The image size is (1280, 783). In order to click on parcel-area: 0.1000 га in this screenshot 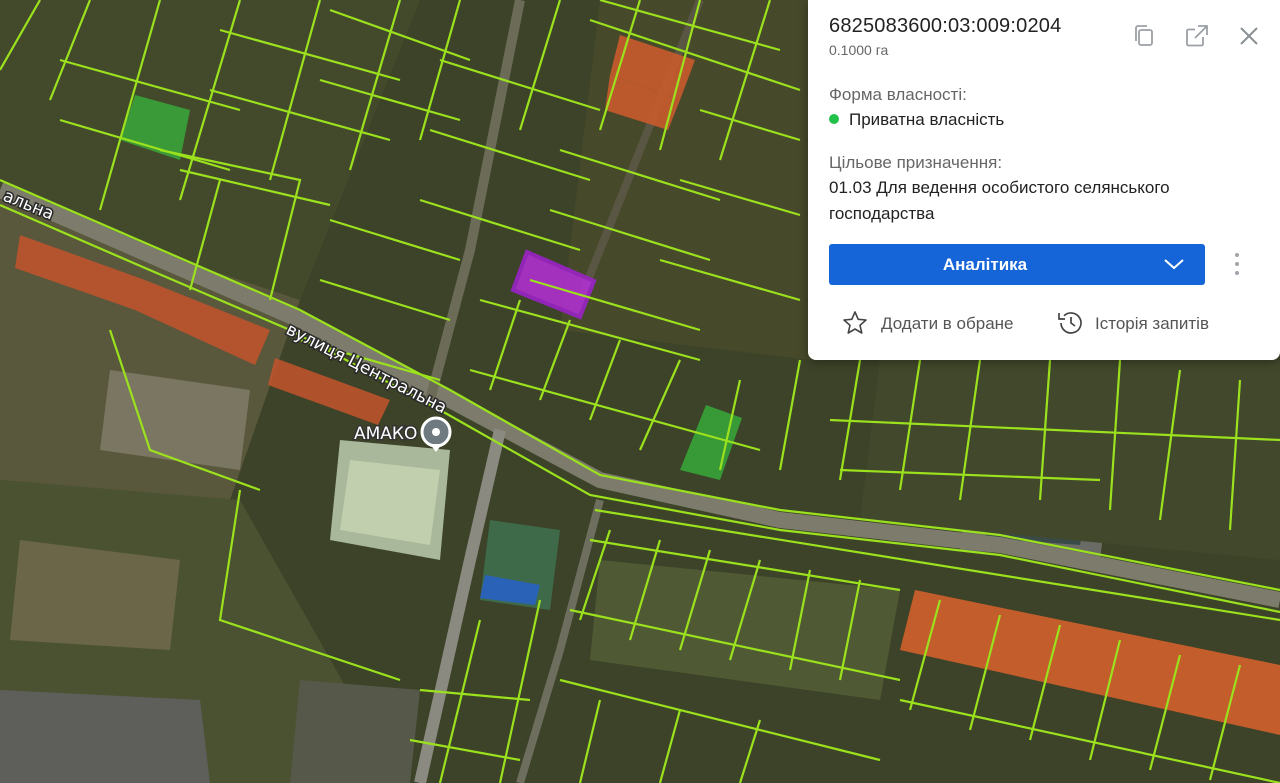, I will do `click(859, 50)`.